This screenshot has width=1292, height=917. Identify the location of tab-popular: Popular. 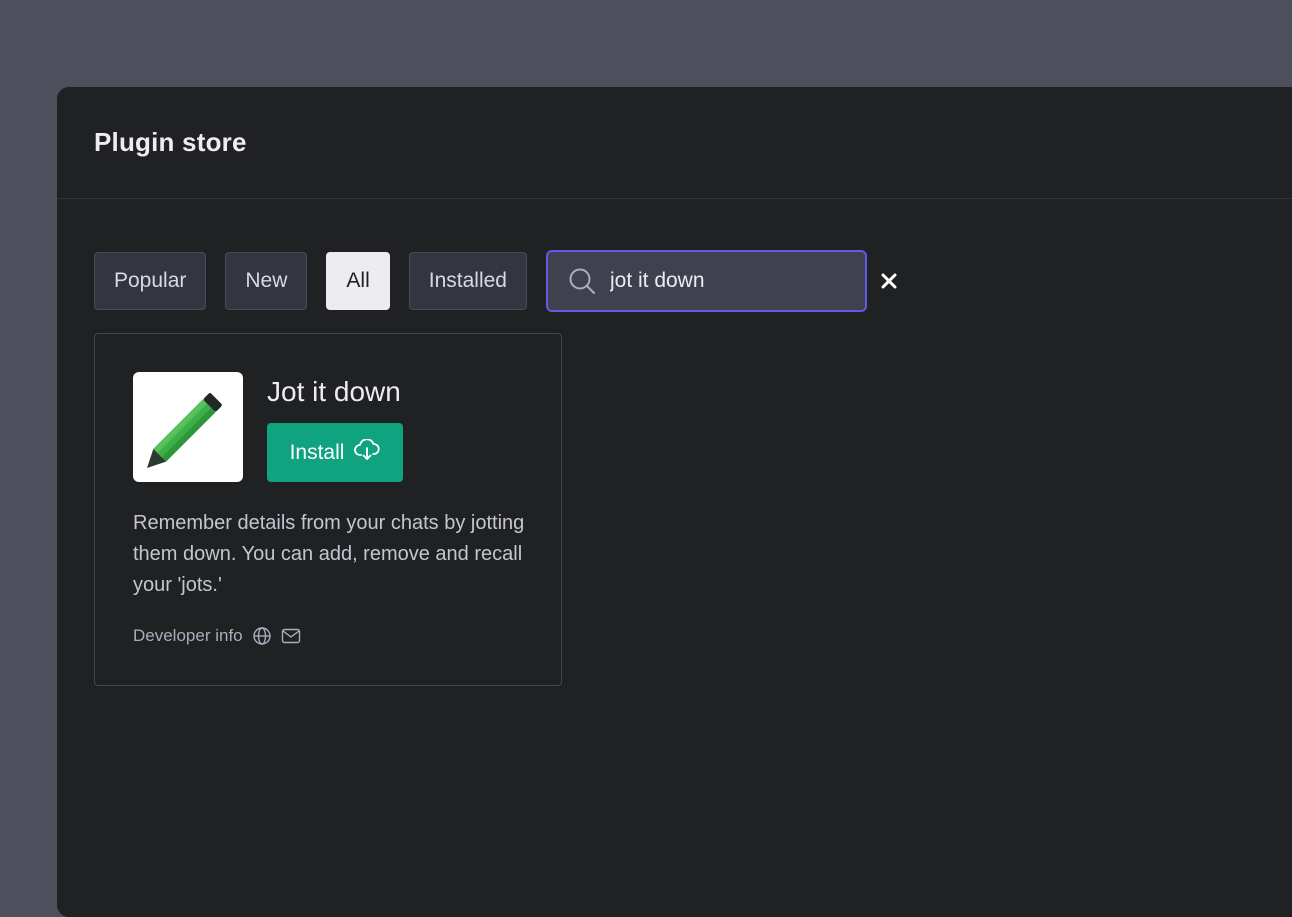
(150, 281).